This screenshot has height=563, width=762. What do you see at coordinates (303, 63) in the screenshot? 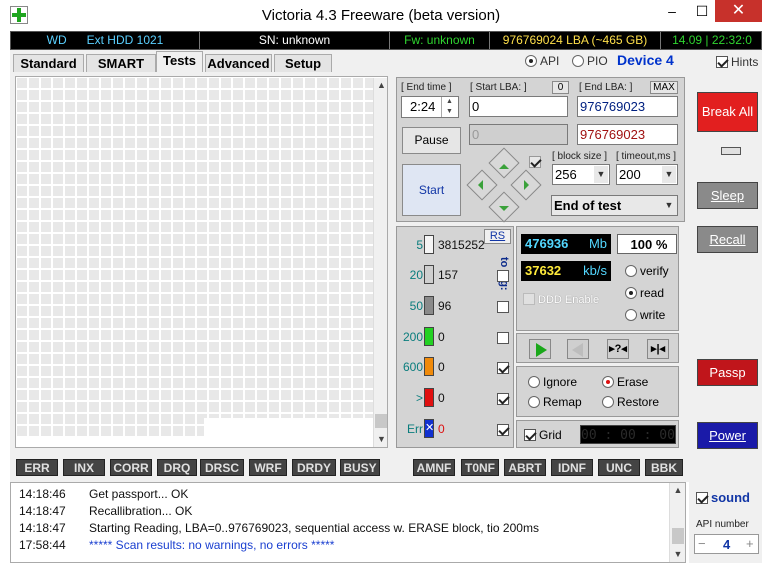
I see `tab-setup: Setup` at bounding box center [303, 63].